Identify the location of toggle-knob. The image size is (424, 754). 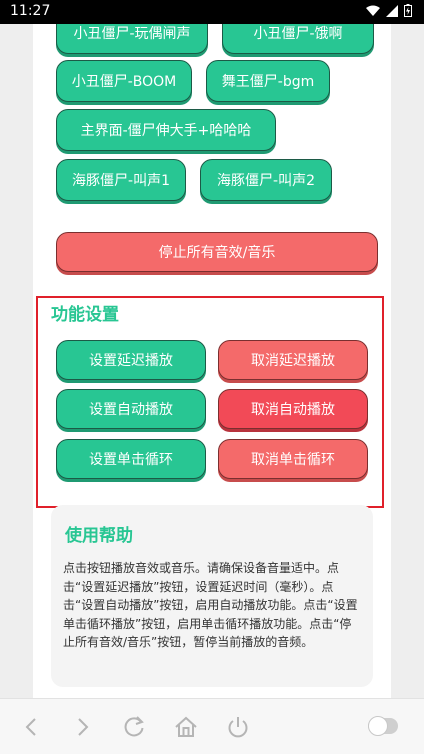
(378, 726).